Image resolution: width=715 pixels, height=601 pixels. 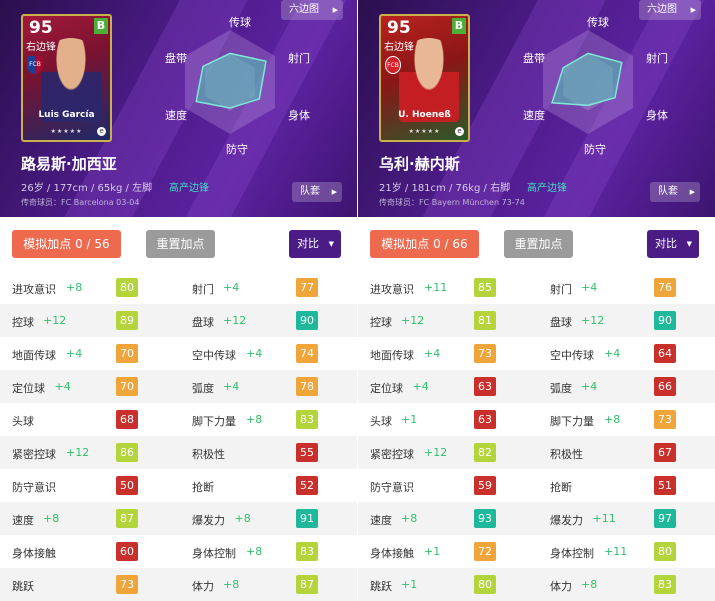 I want to click on action-bar: 模拟加点 0 / 66 重置加点 对比 ▼, so click(x=536, y=244).